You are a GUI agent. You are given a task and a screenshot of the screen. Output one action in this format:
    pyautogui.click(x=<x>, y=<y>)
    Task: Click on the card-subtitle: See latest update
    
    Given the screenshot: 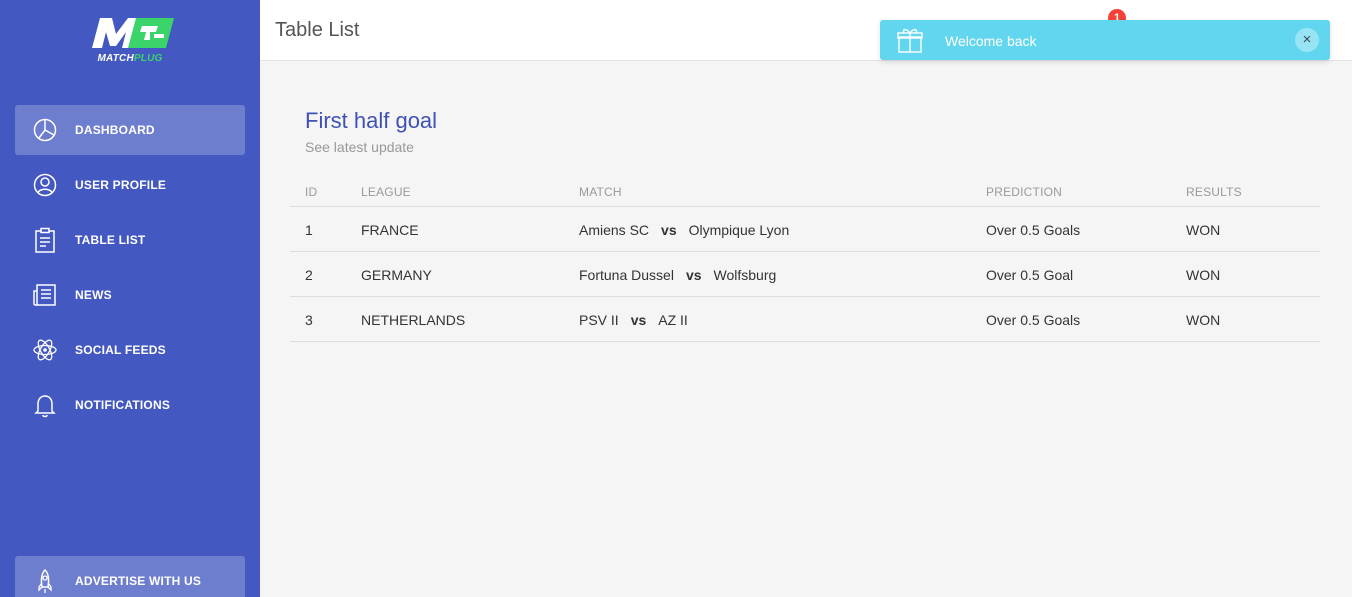 What is the action you would take?
    pyautogui.click(x=359, y=147)
    